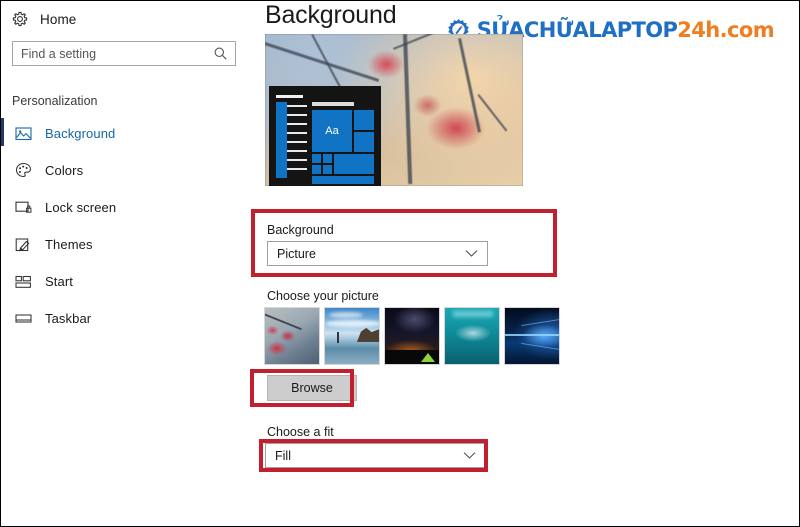 The image size is (800, 527). What do you see at coordinates (124, 53) in the screenshot?
I see `search-input: Find a setting` at bounding box center [124, 53].